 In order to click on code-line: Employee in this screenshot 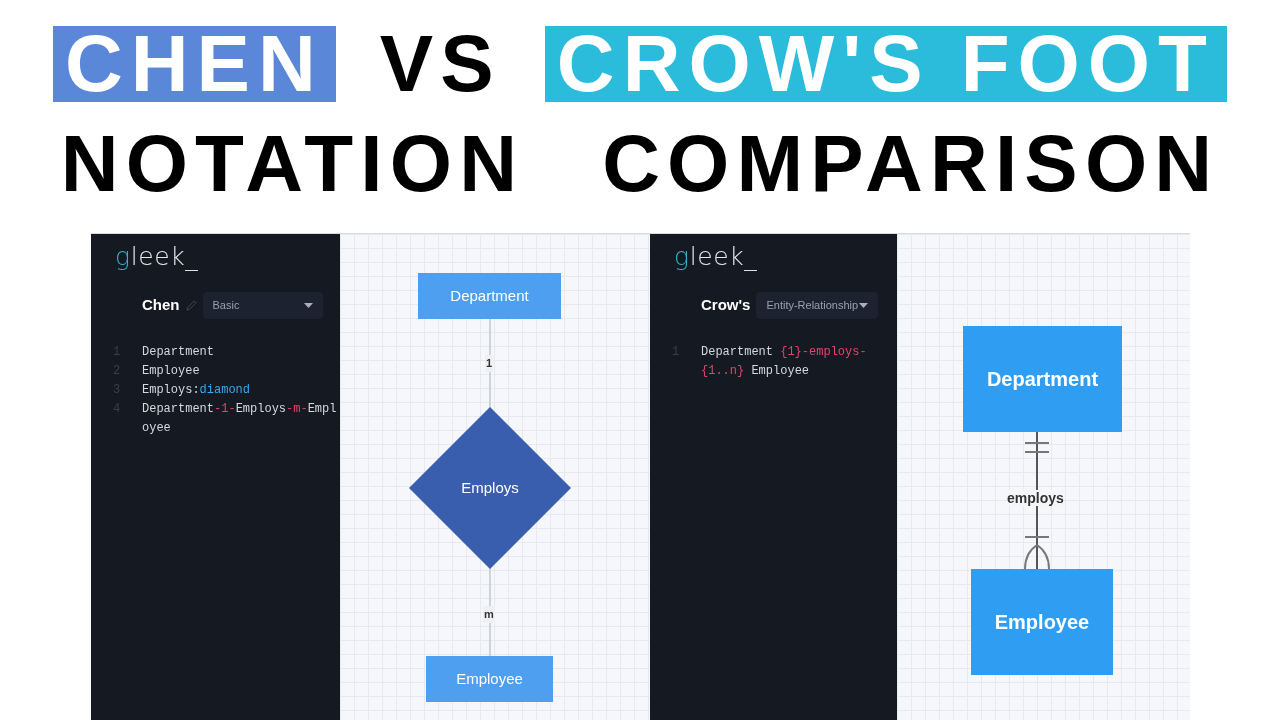, I will do `click(171, 371)`.